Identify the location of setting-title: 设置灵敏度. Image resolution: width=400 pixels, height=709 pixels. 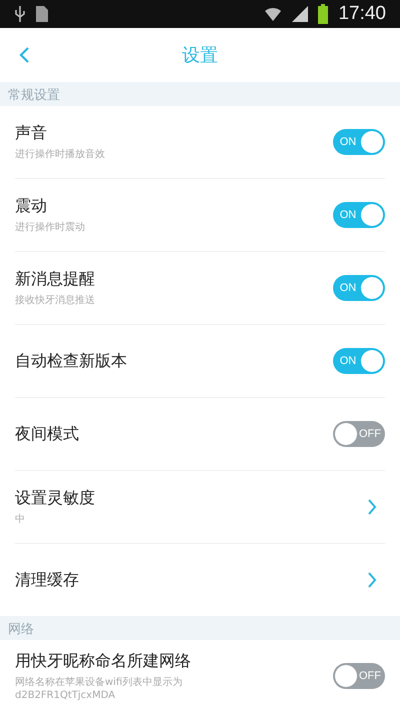
(55, 498).